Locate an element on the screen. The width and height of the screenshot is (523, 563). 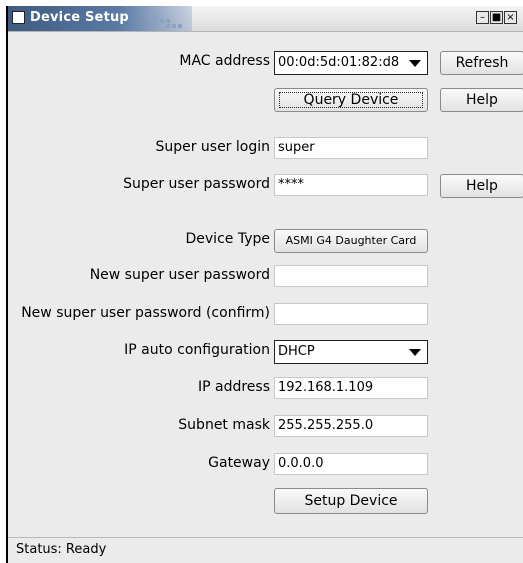
title-tab: Device Setup is located at coordinates (100, 18).